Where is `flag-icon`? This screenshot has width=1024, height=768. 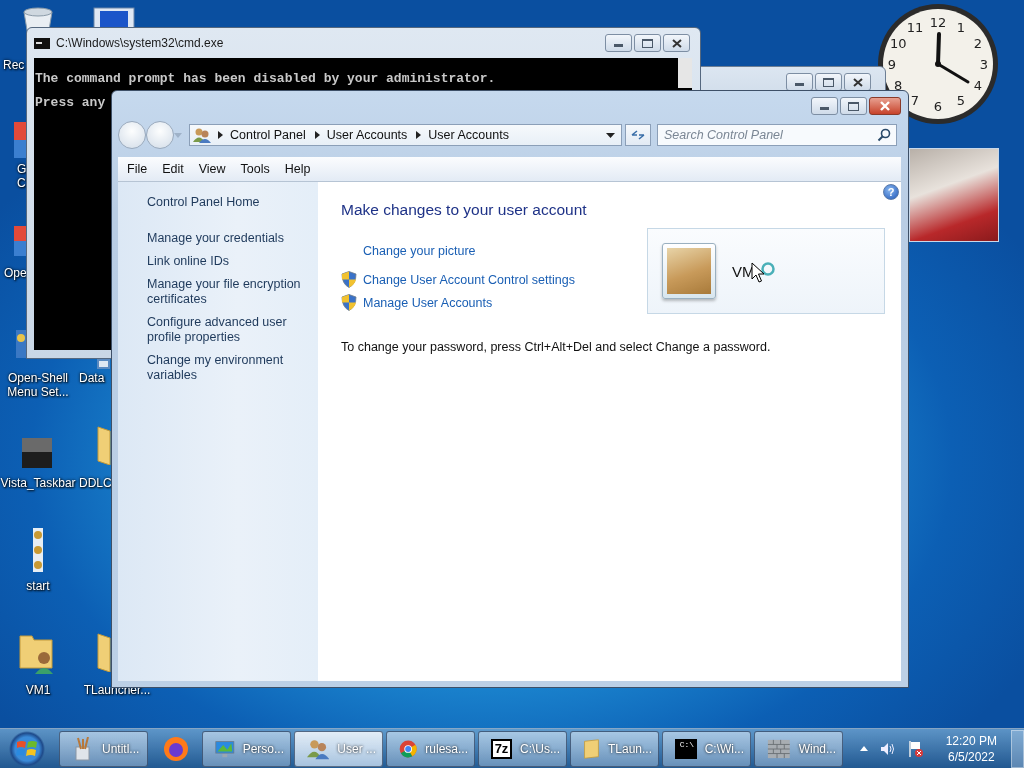 flag-icon is located at coordinates (915, 748).